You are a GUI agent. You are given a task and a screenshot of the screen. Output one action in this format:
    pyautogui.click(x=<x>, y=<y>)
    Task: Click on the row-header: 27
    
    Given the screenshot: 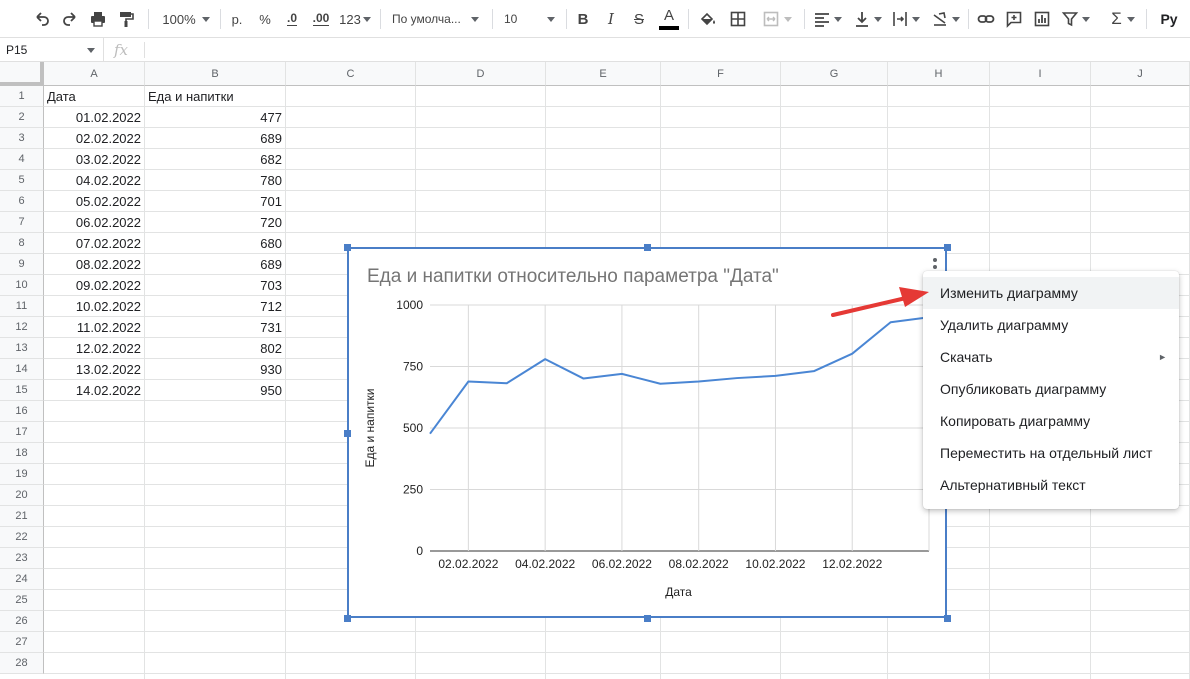 What is the action you would take?
    pyautogui.click(x=22, y=642)
    